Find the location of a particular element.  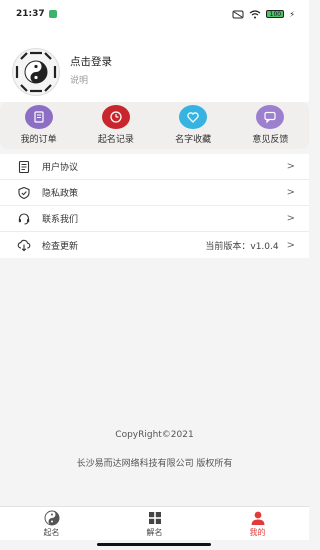

notification-icon is located at coordinates (52, 14).